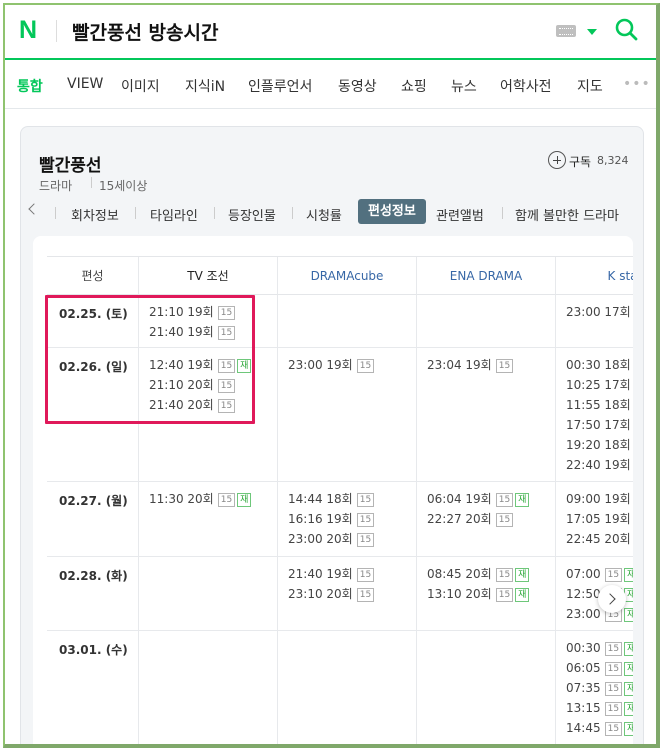  Describe the element at coordinates (208, 276) in the screenshot. I see `header-channel-tvchosun: TV 조선` at that location.